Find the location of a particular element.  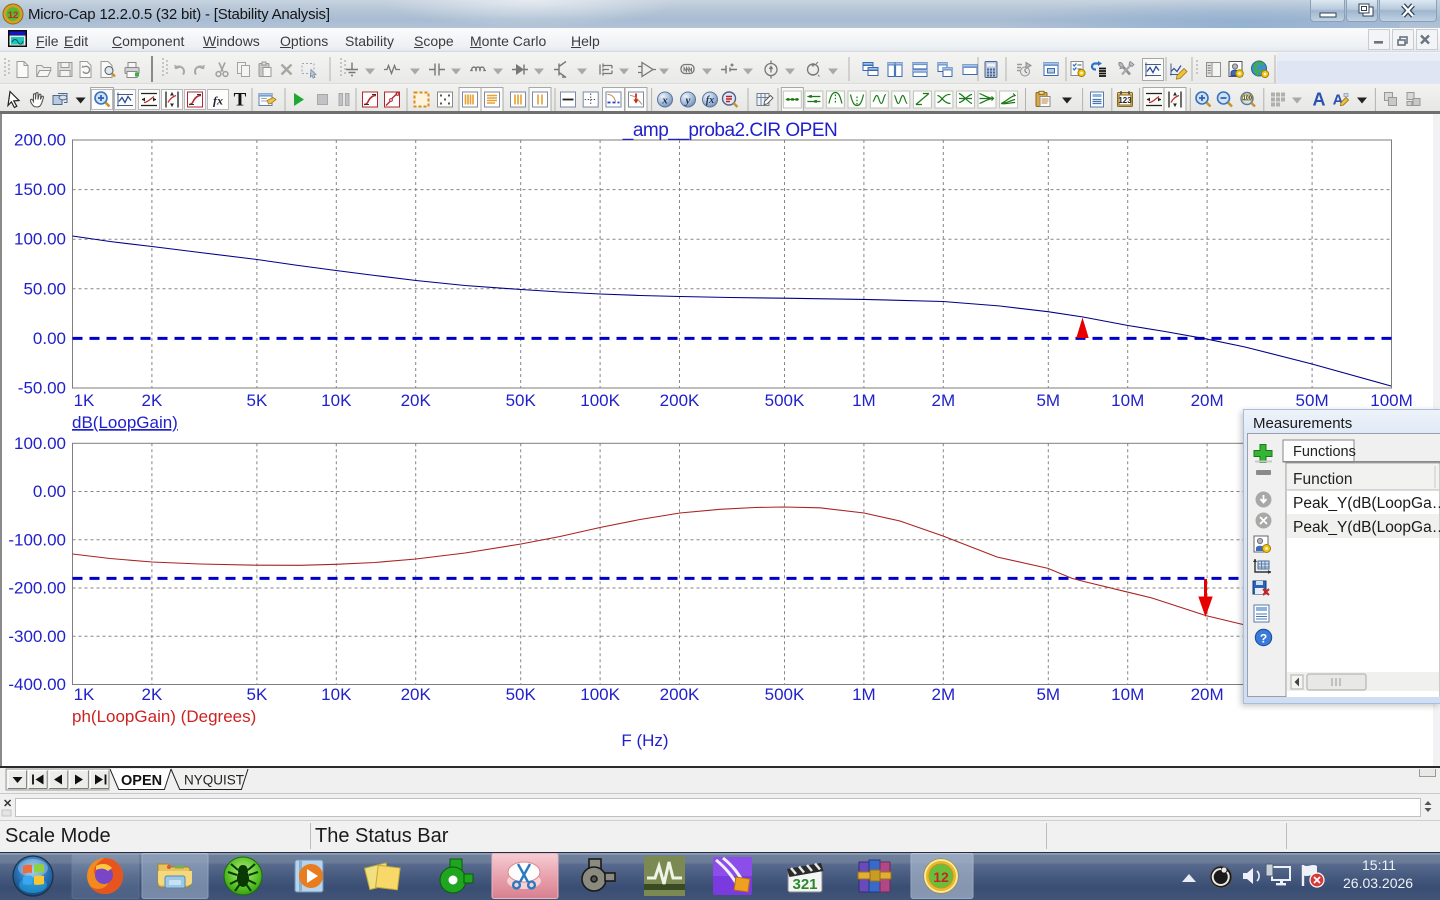

svg-text: NYQUIST is located at coordinates (214, 780).